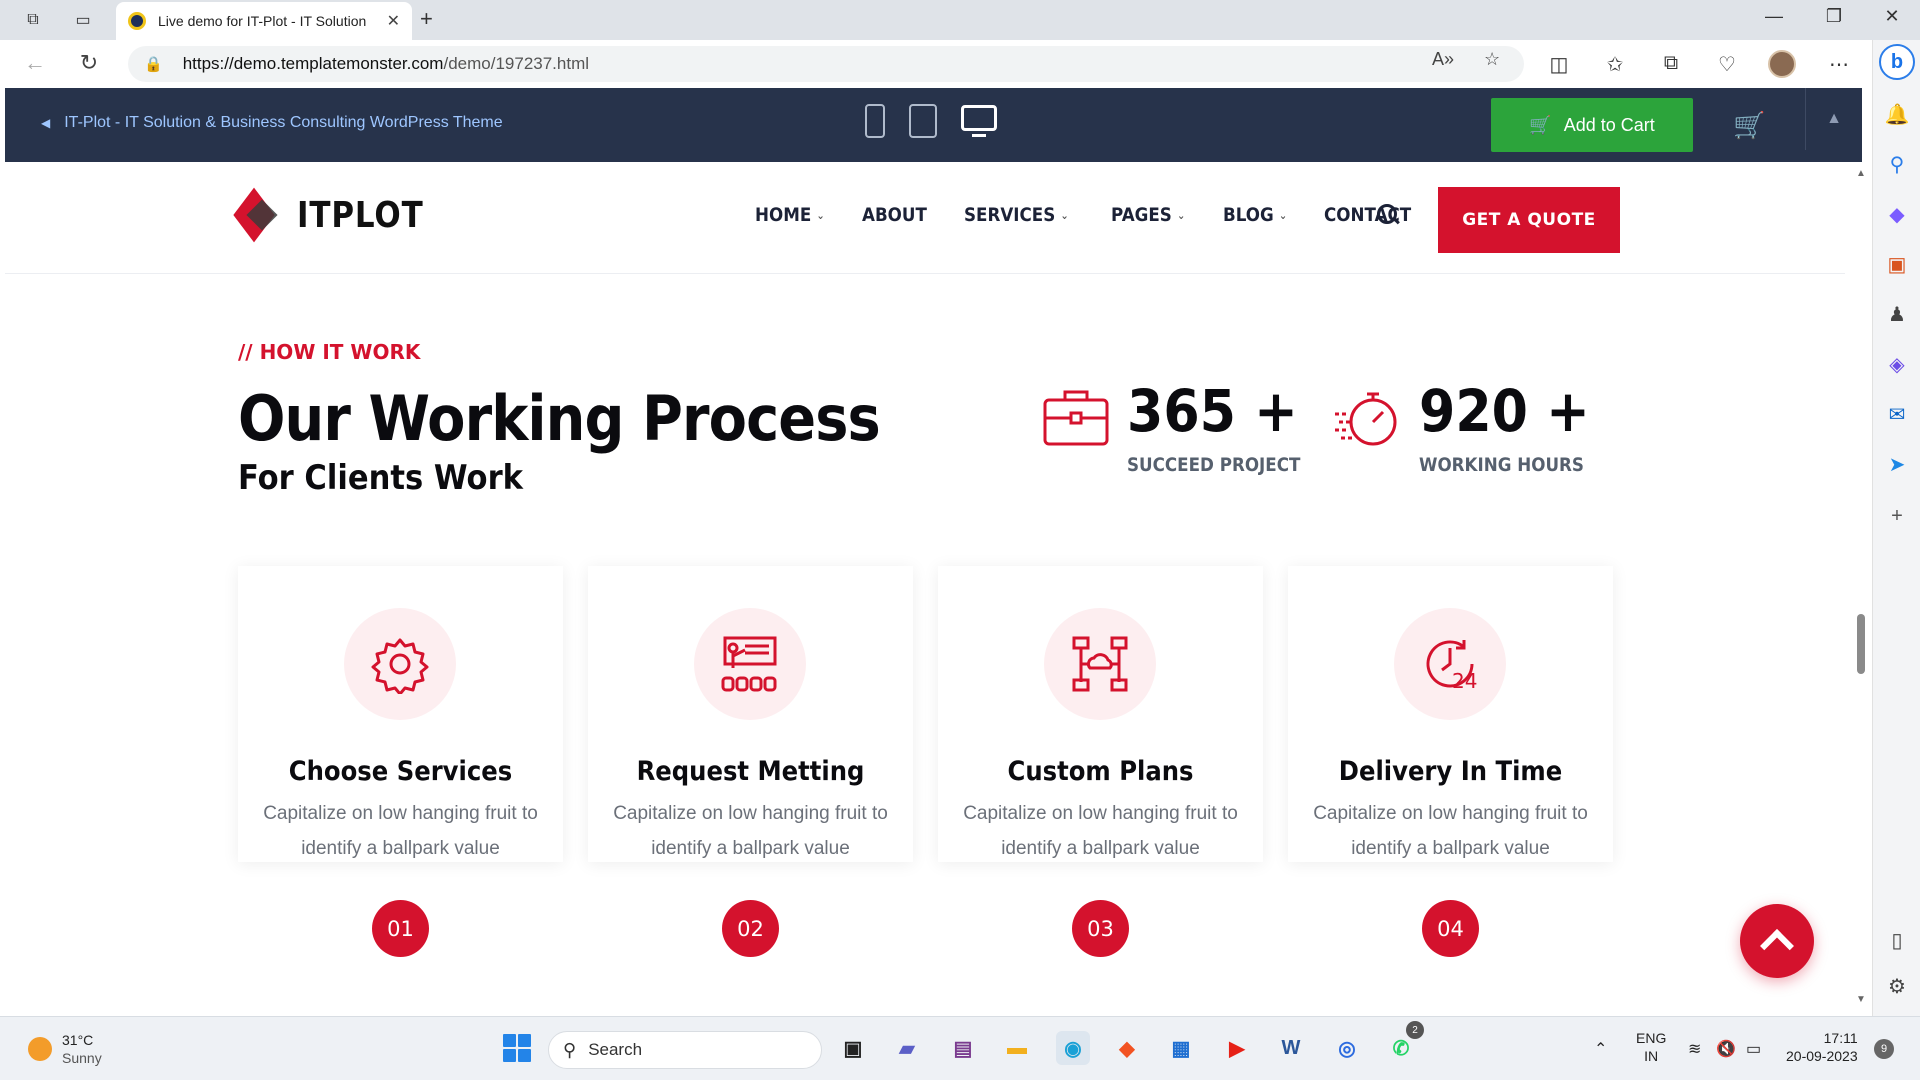 This screenshot has height=1080, width=1920. Describe the element at coordinates (426, 19) in the screenshot. I see `new-tab-button: +` at that location.